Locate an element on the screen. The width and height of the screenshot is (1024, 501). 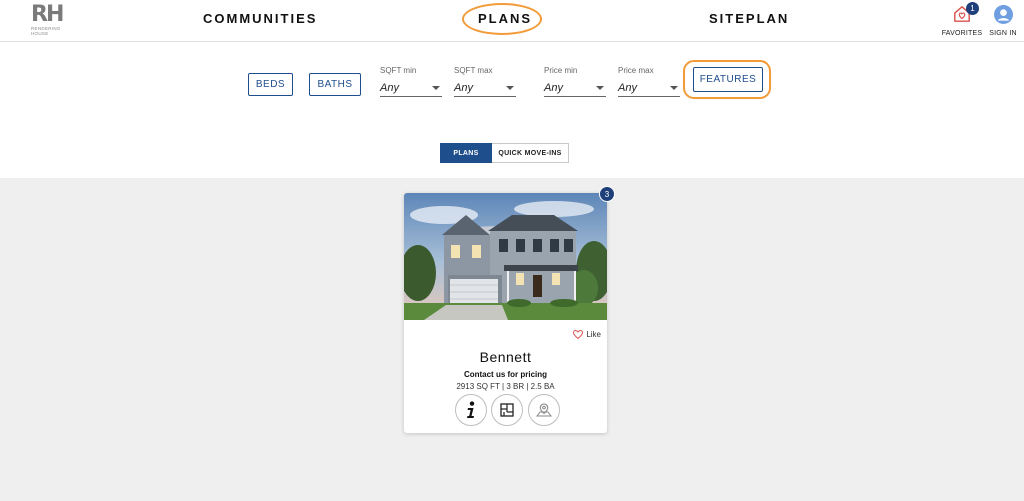
price-min-value: Any is located at coordinates (553, 88).